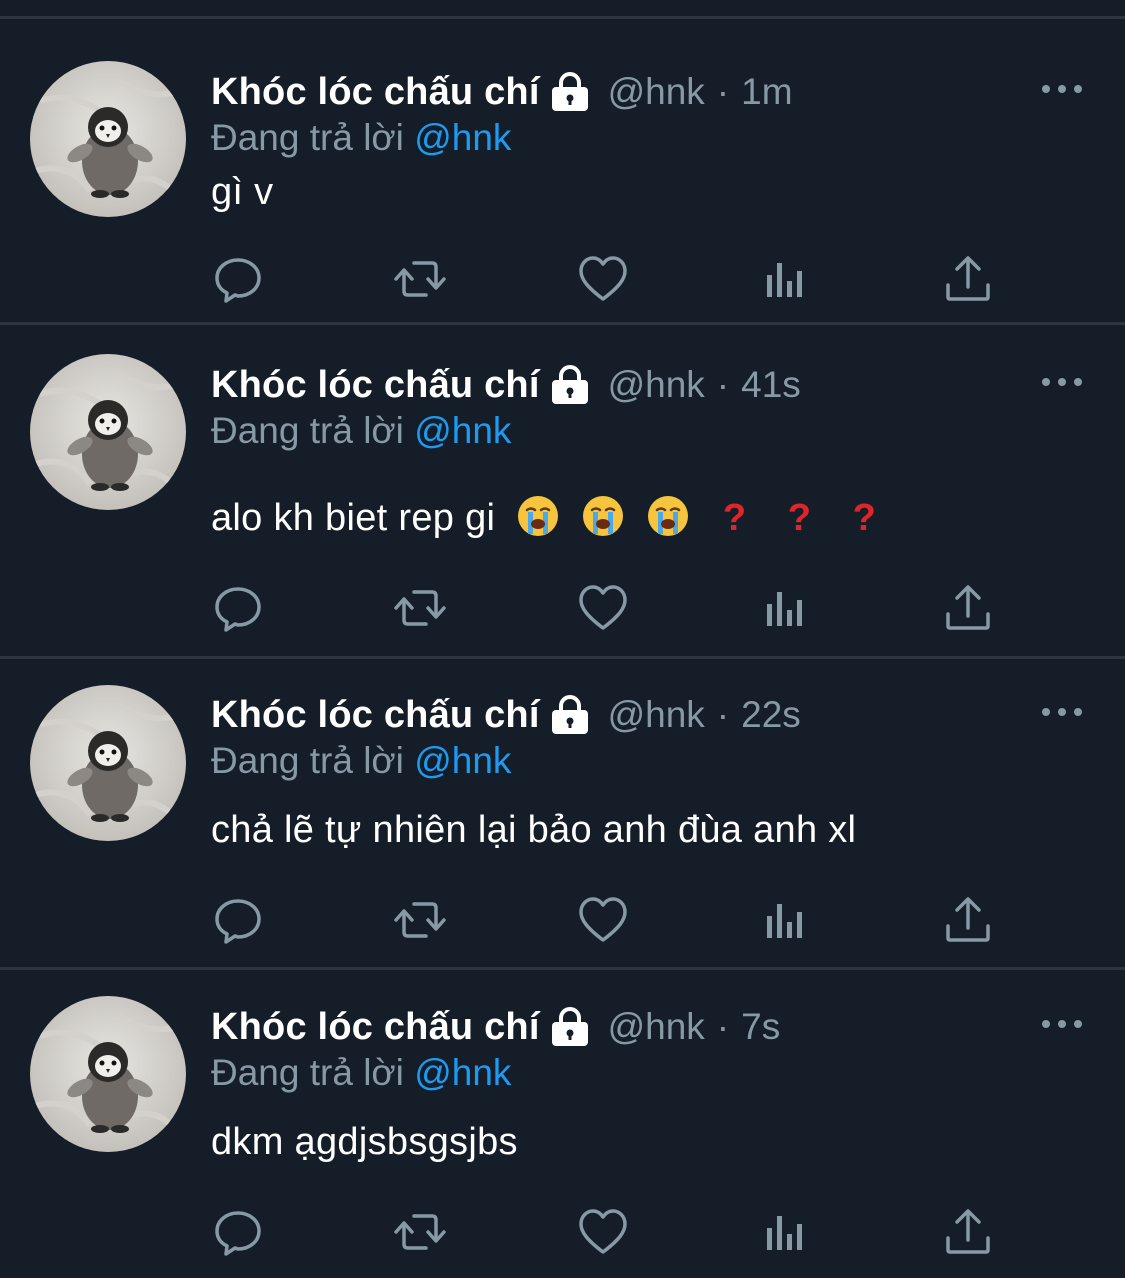 Image resolution: width=1125 pixels, height=1278 pixels. What do you see at coordinates (771, 385) in the screenshot?
I see `timestamp: 41s` at bounding box center [771, 385].